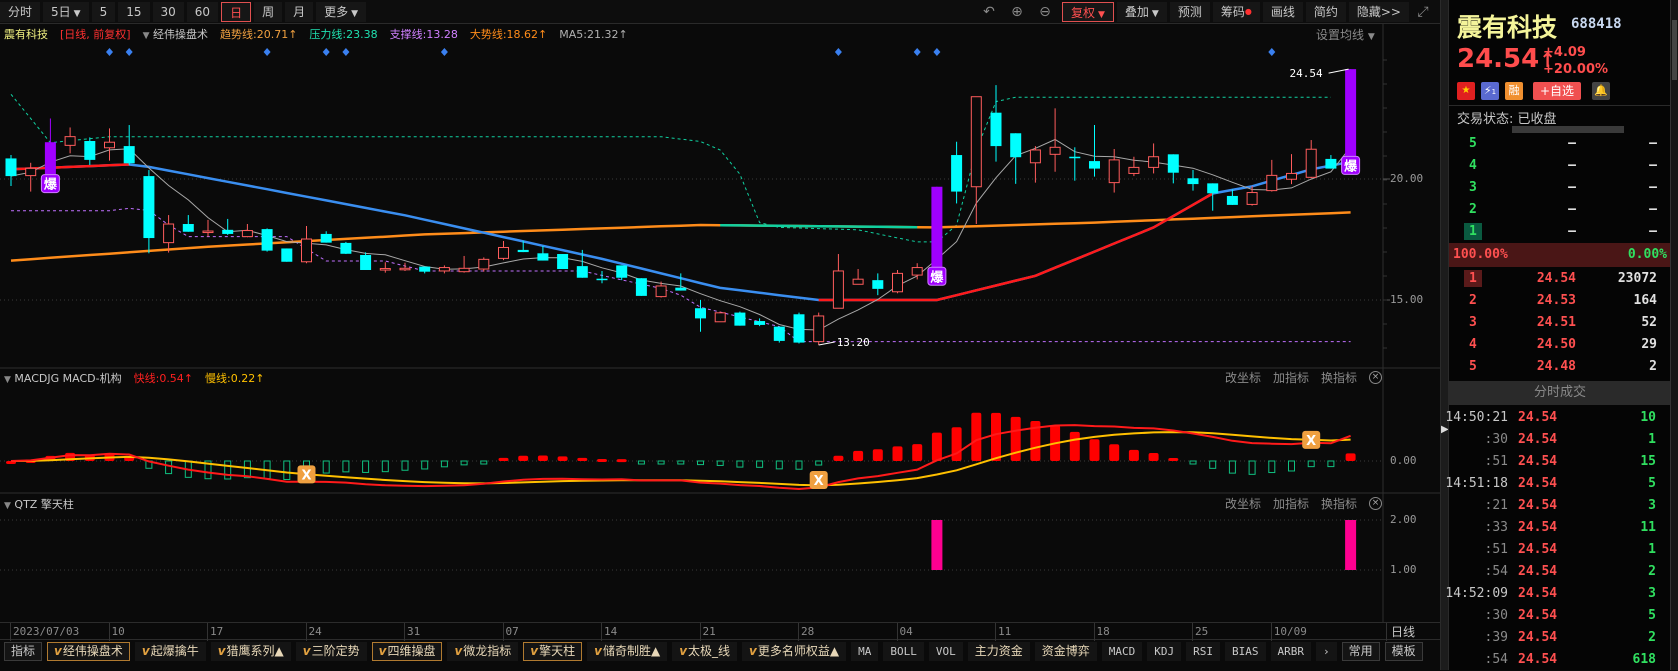 The image size is (1678, 671). I want to click on add-indicator-button: 加指标, so click(1291, 503).